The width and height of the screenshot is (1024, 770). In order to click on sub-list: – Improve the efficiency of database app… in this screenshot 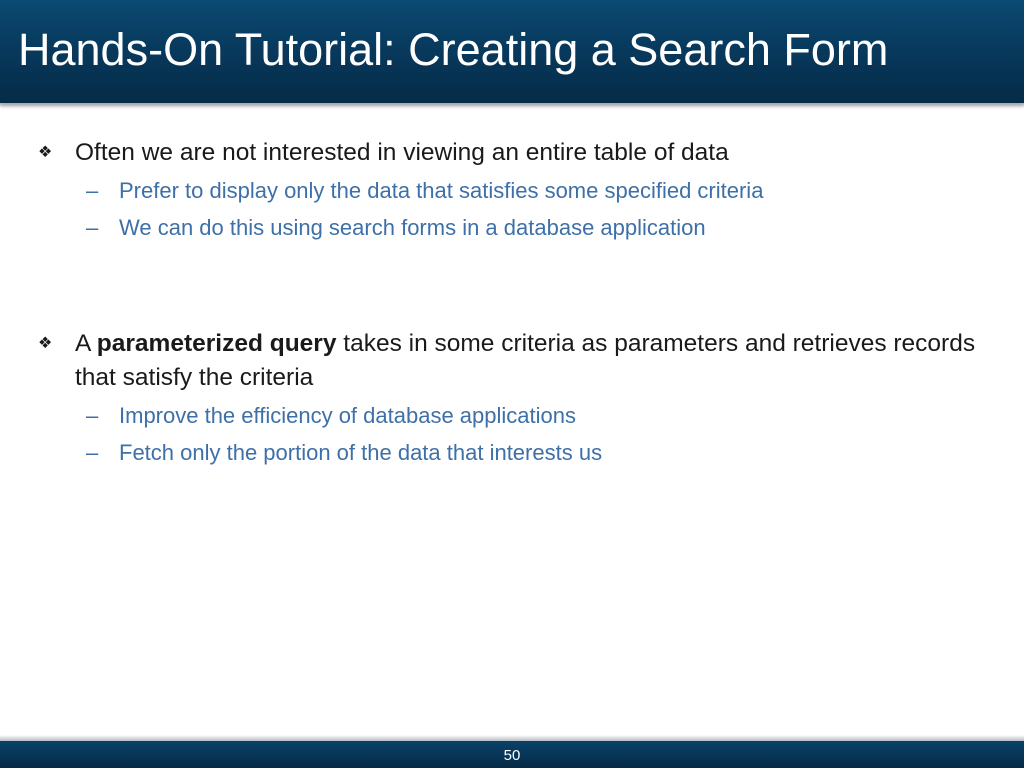, I will do `click(508, 434)`.